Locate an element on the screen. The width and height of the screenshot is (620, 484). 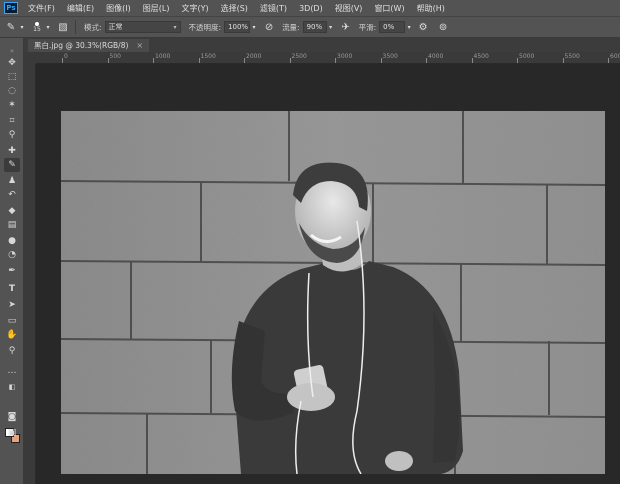
separator is located at coordinates (75, 27).